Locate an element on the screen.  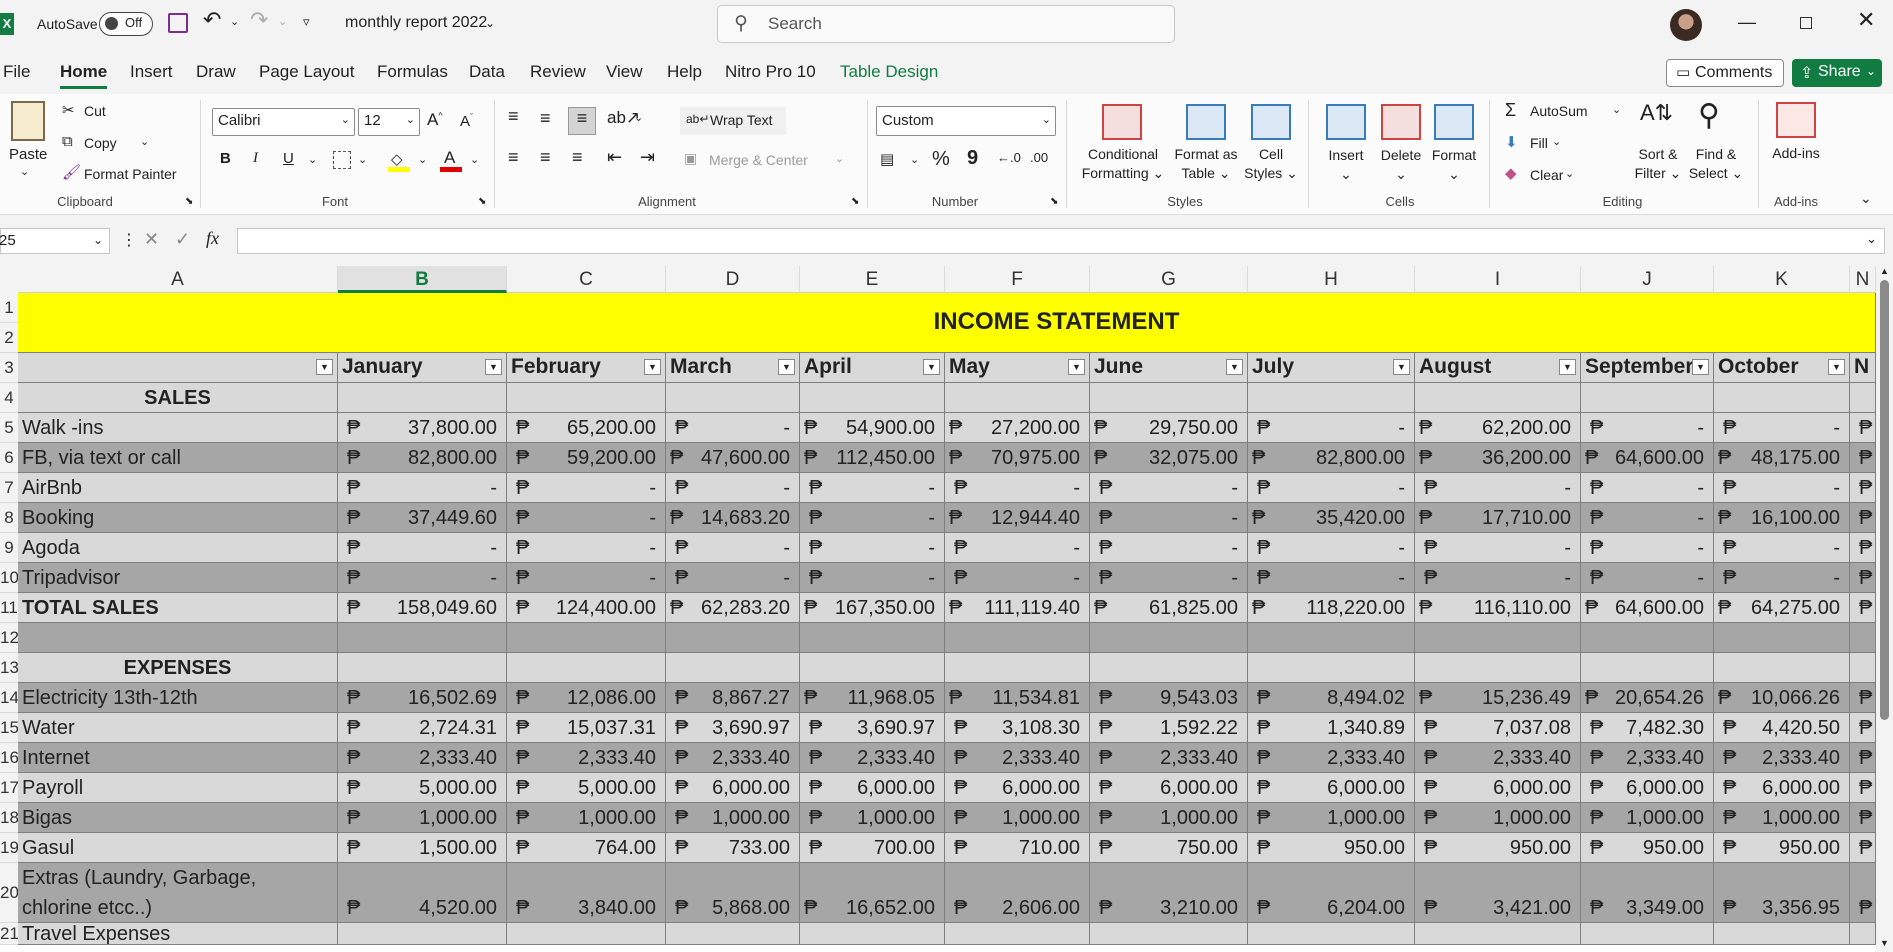
row-label-cell: Internet is located at coordinates (178, 758).